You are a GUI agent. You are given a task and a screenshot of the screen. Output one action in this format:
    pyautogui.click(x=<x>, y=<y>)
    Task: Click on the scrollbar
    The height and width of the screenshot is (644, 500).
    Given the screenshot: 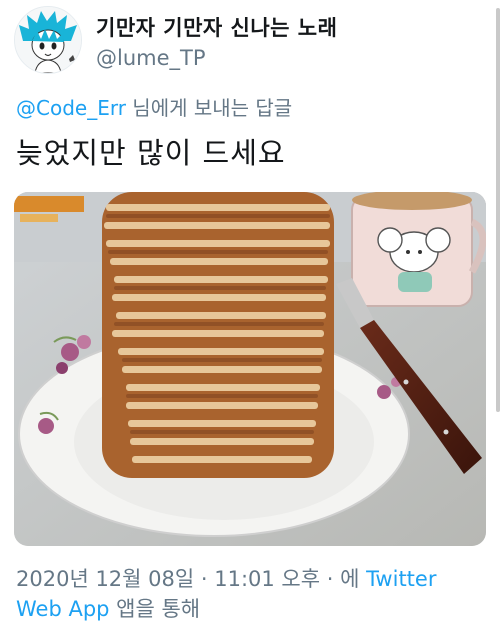 What is the action you would take?
    pyautogui.click(x=498, y=210)
    